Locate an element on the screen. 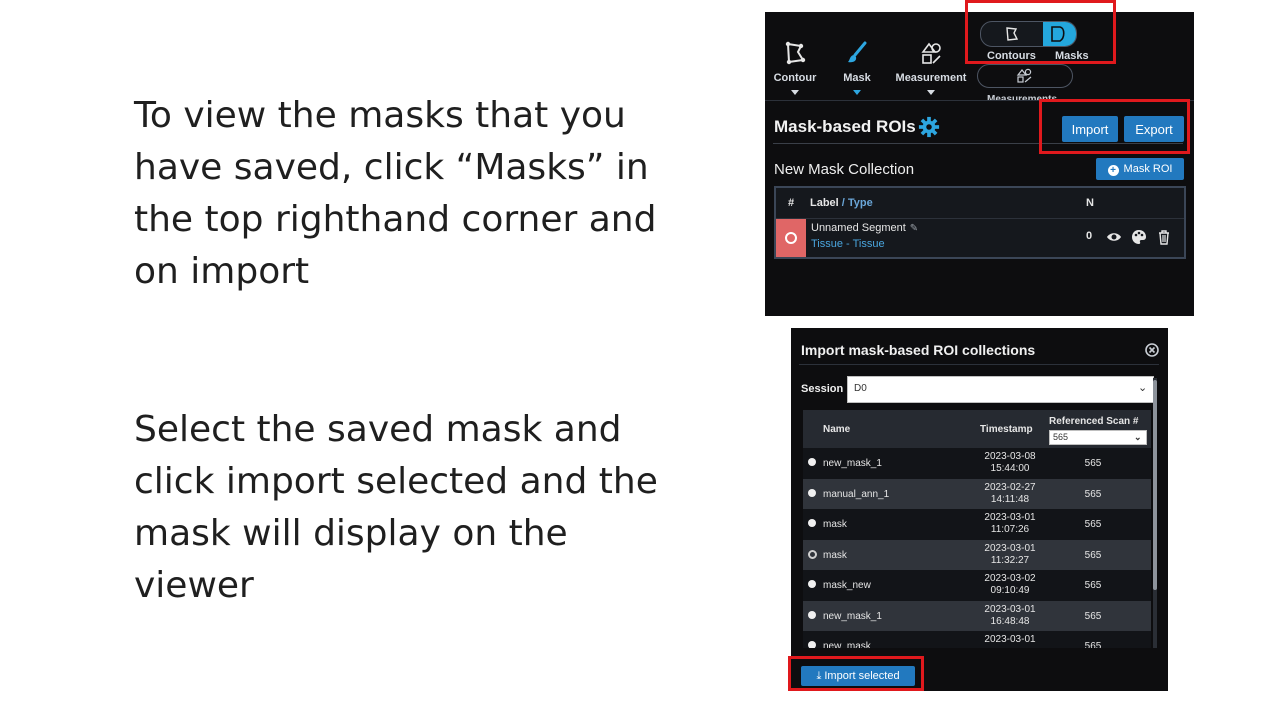 The height and width of the screenshot is (720, 1280). table-row: mask 2023-03-01 11:32:27 565 is located at coordinates (977, 554).